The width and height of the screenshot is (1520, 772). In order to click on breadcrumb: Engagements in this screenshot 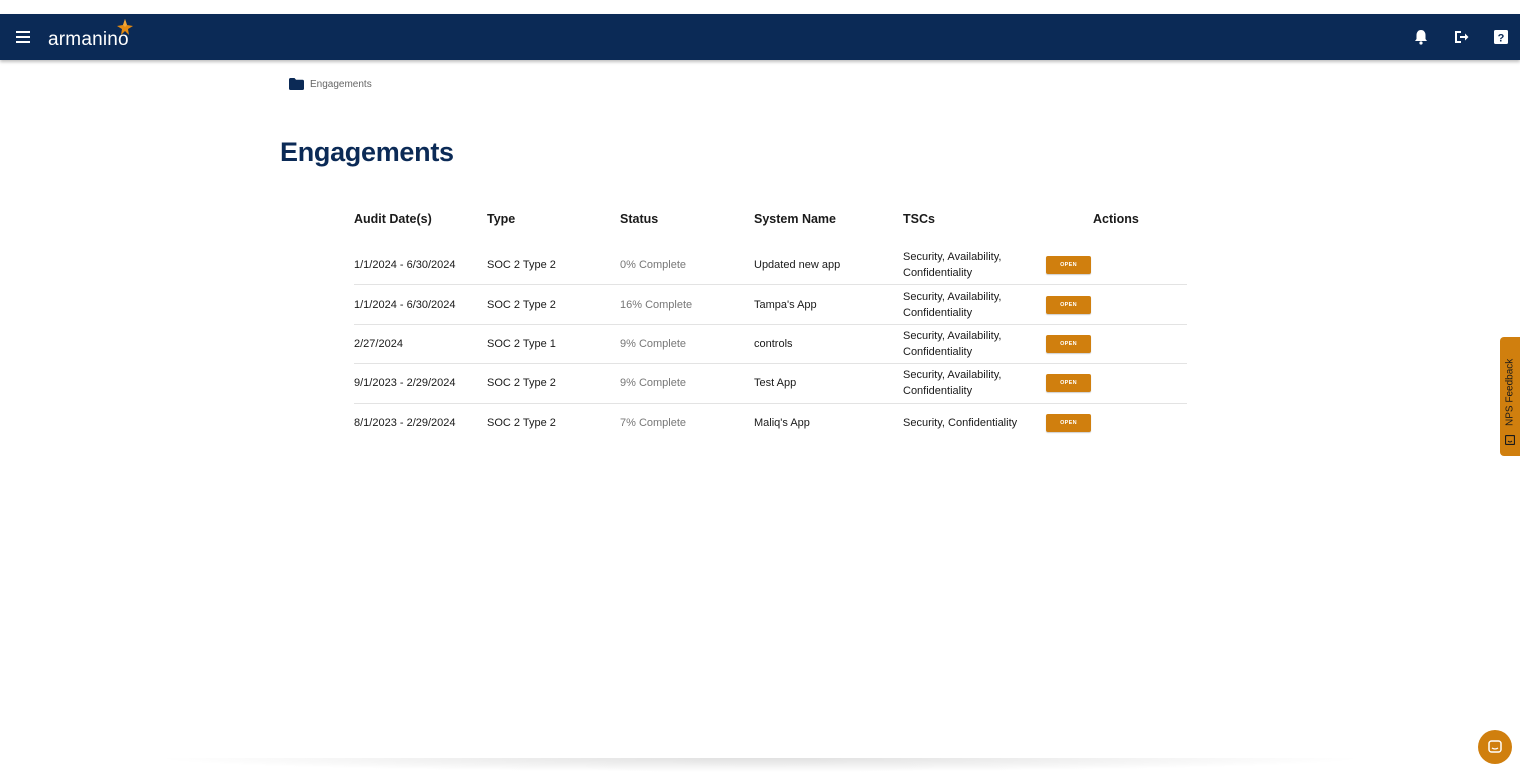, I will do `click(330, 84)`.